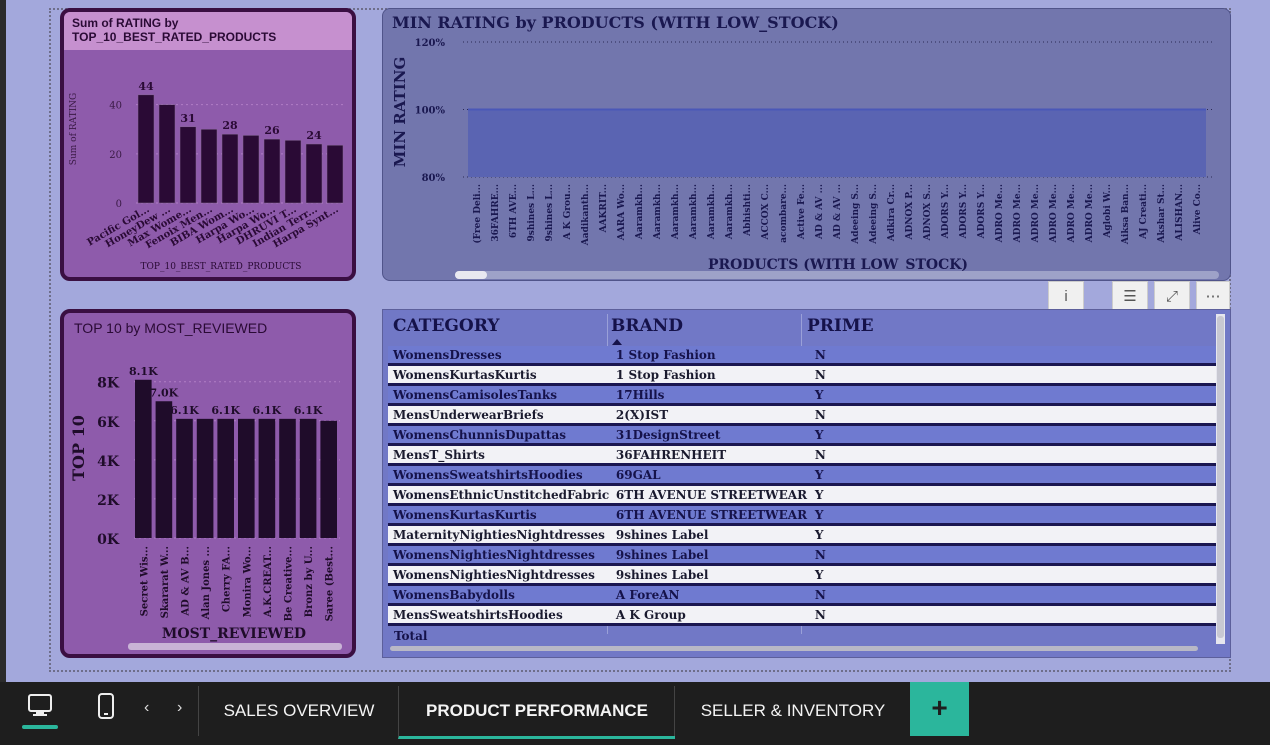  What do you see at coordinates (1130, 296) in the screenshot?
I see `filter-icon: ☰` at bounding box center [1130, 296].